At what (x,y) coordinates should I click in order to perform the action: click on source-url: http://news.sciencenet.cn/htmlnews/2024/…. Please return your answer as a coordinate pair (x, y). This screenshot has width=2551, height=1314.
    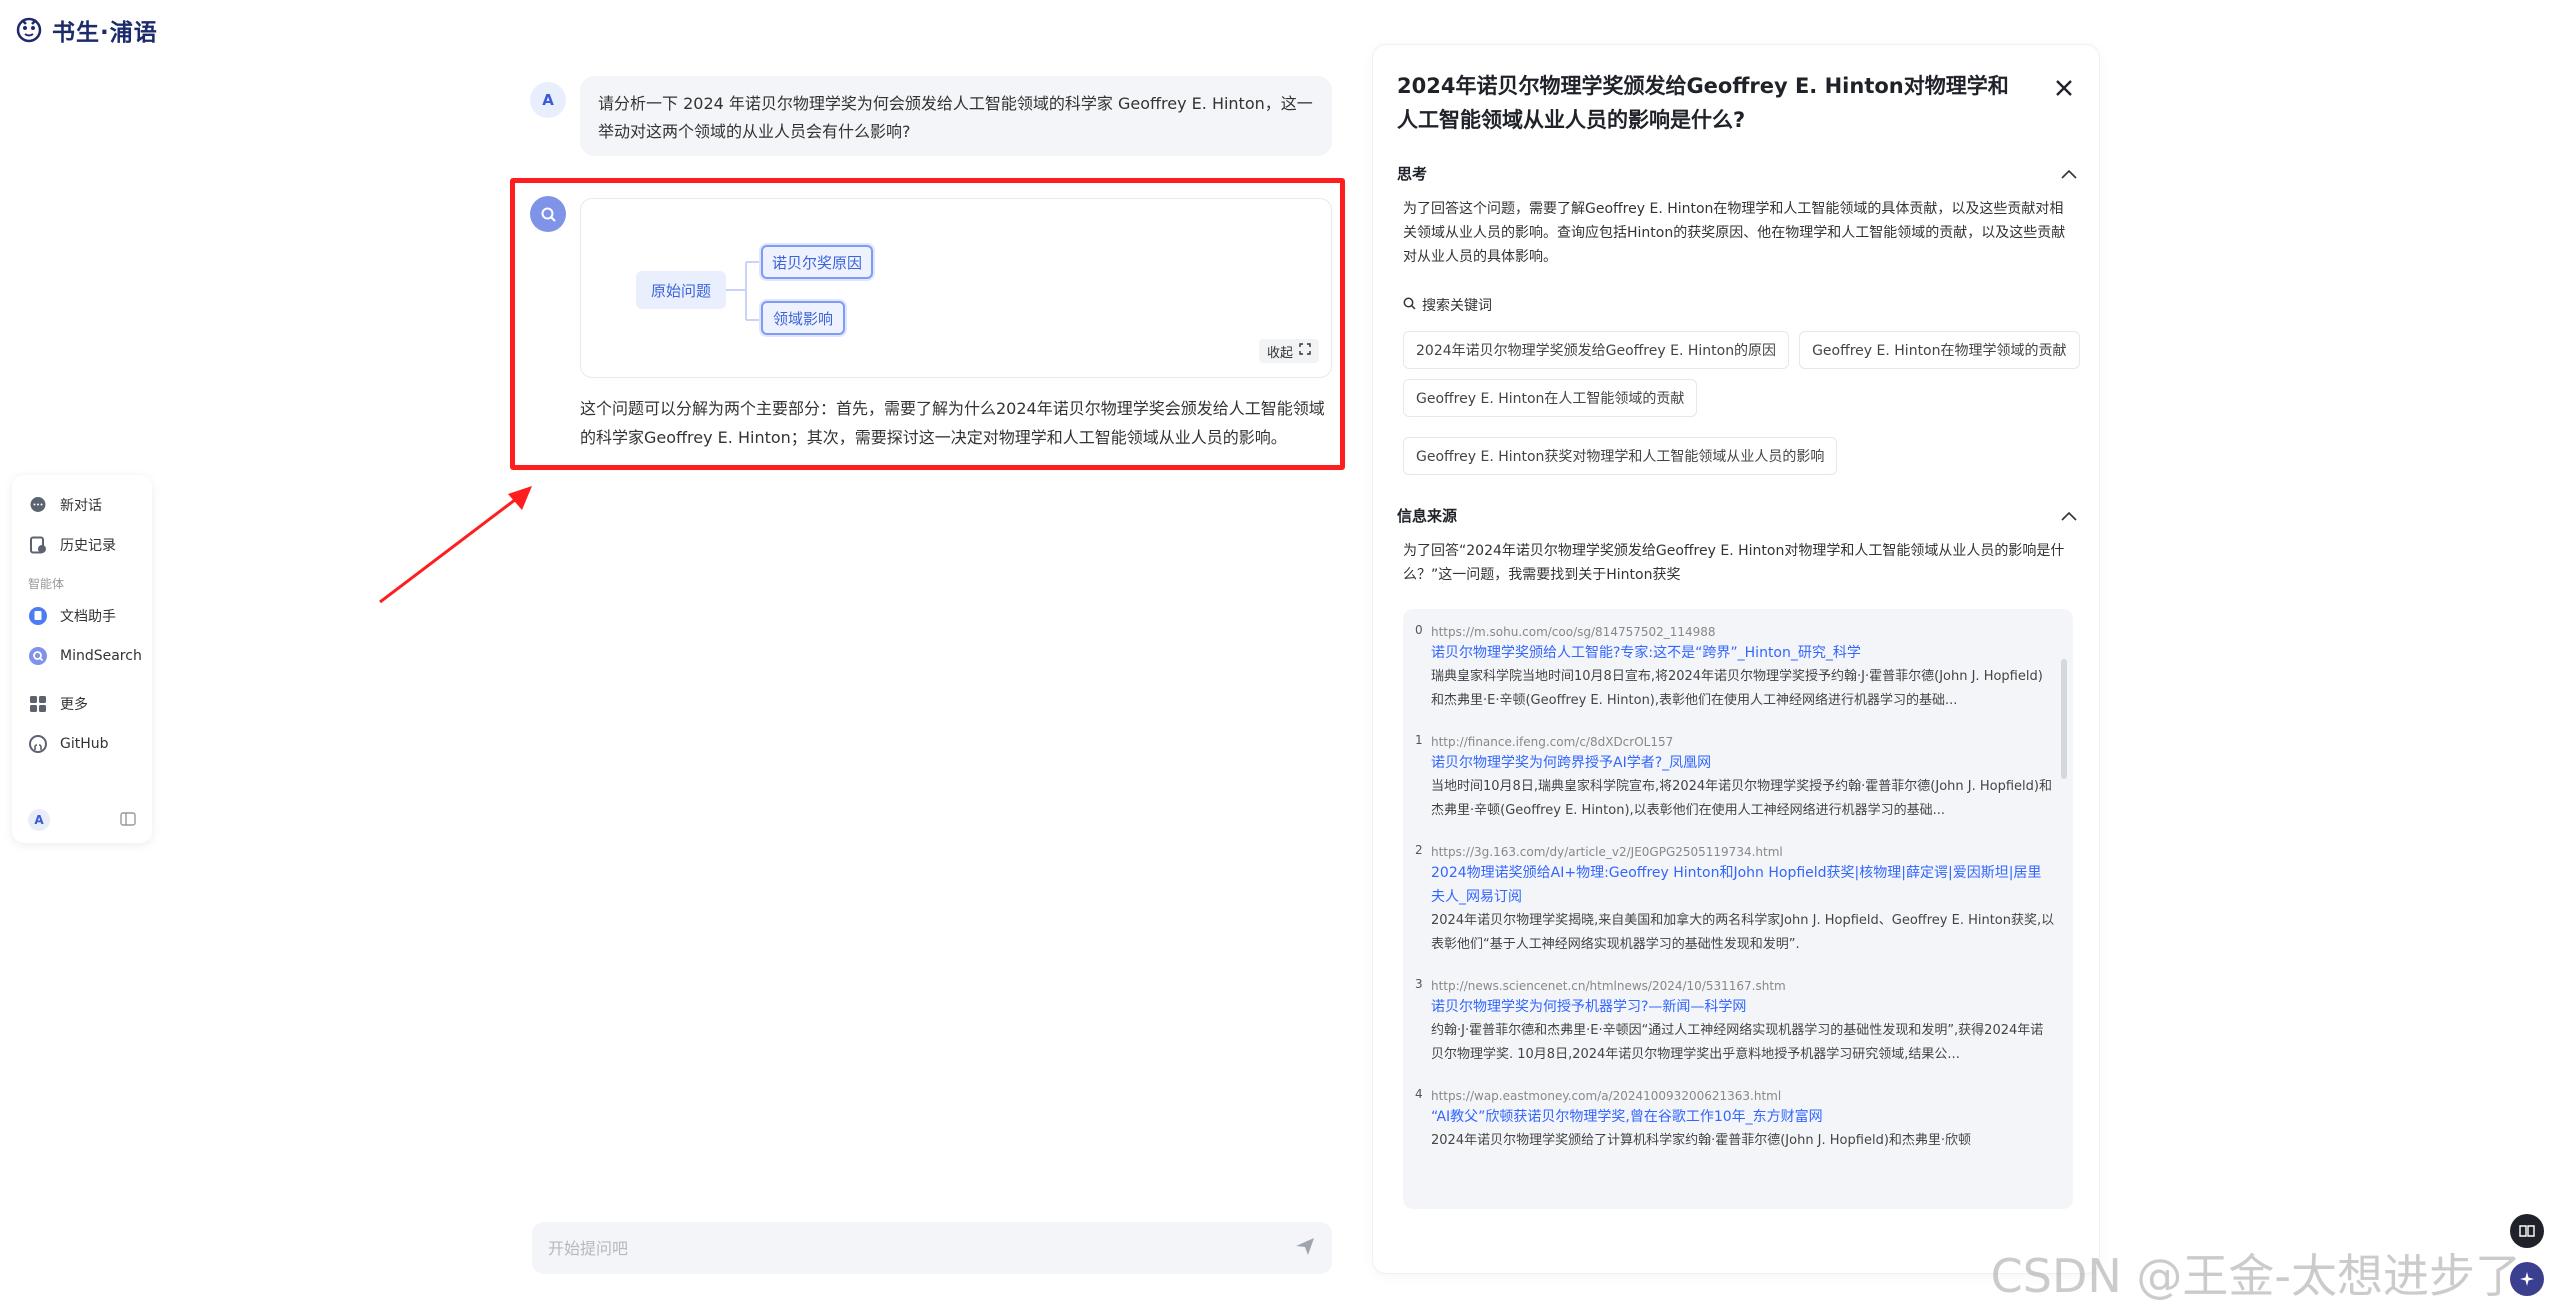
    Looking at the image, I should click on (1608, 986).